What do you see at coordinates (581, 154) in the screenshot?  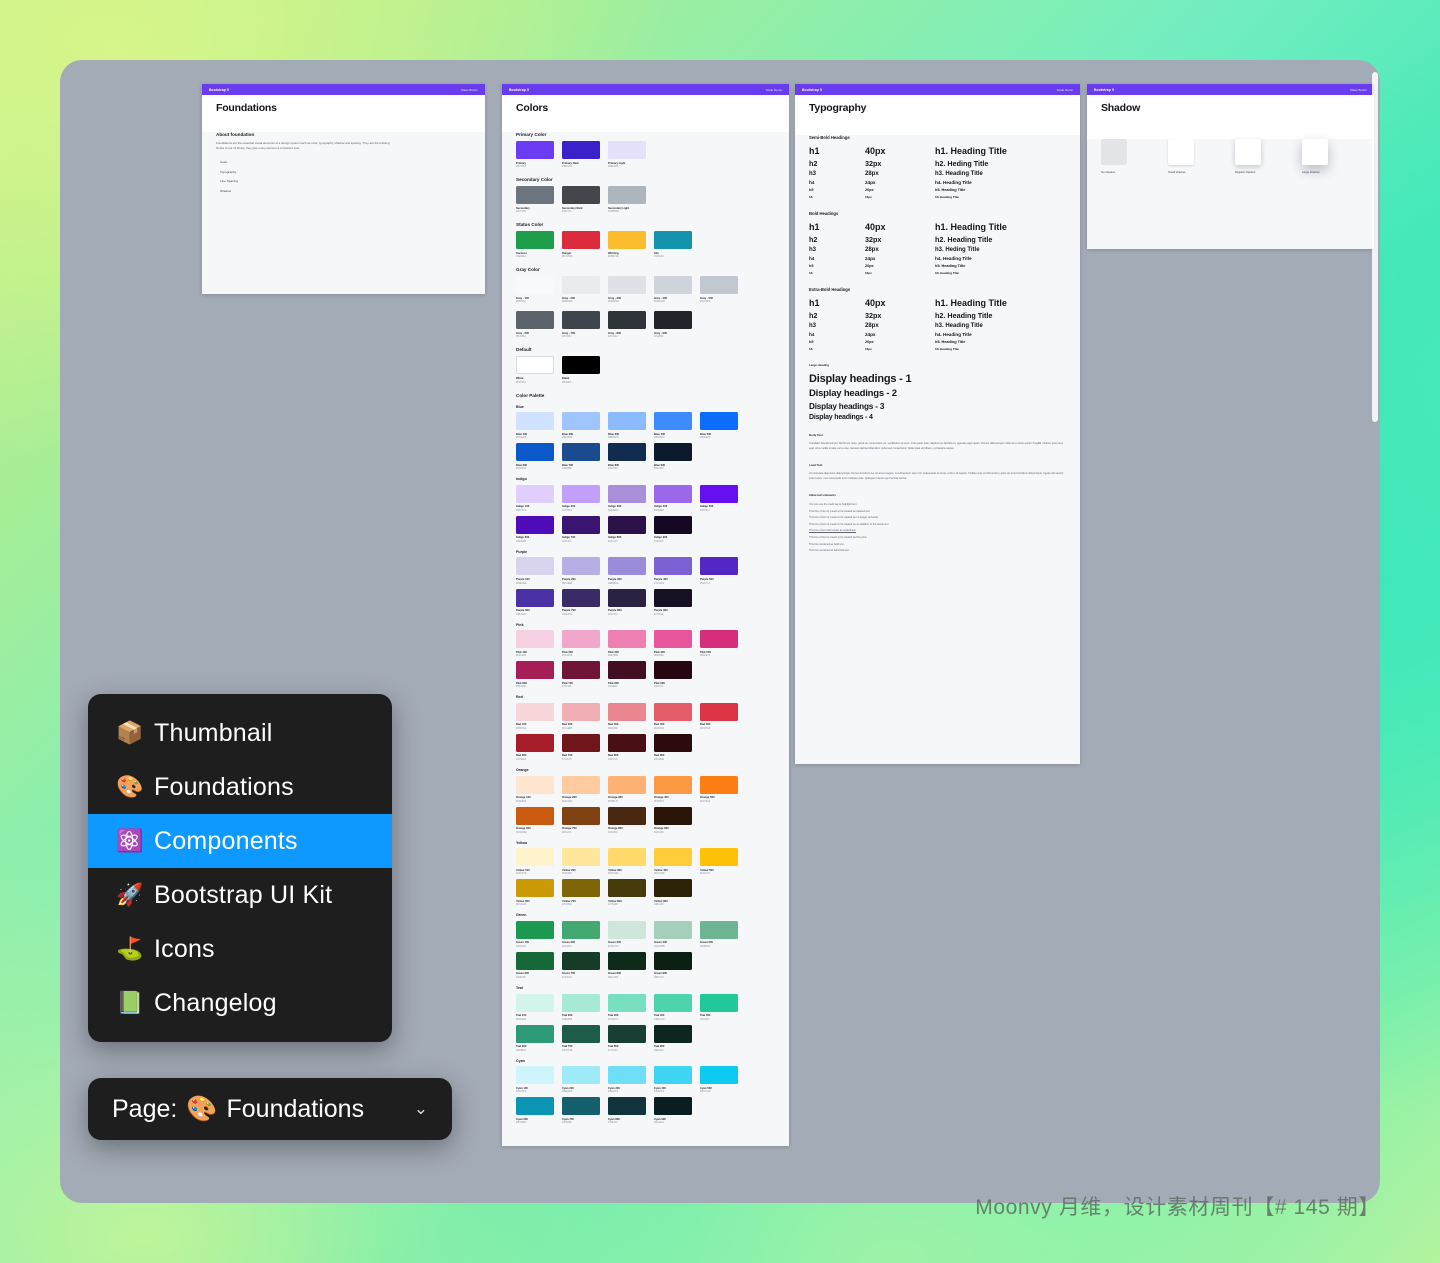 I see `swatch: Primary Dark #3B21C9` at bounding box center [581, 154].